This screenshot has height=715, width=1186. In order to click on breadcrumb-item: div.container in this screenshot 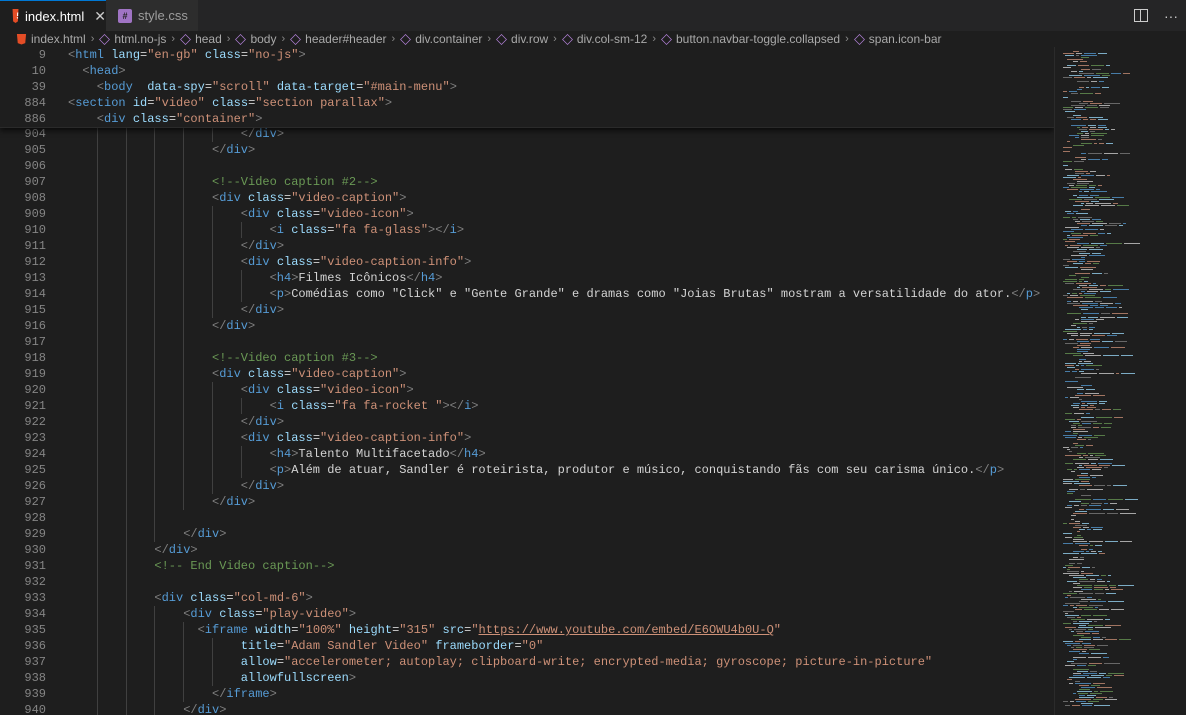, I will do `click(441, 39)`.